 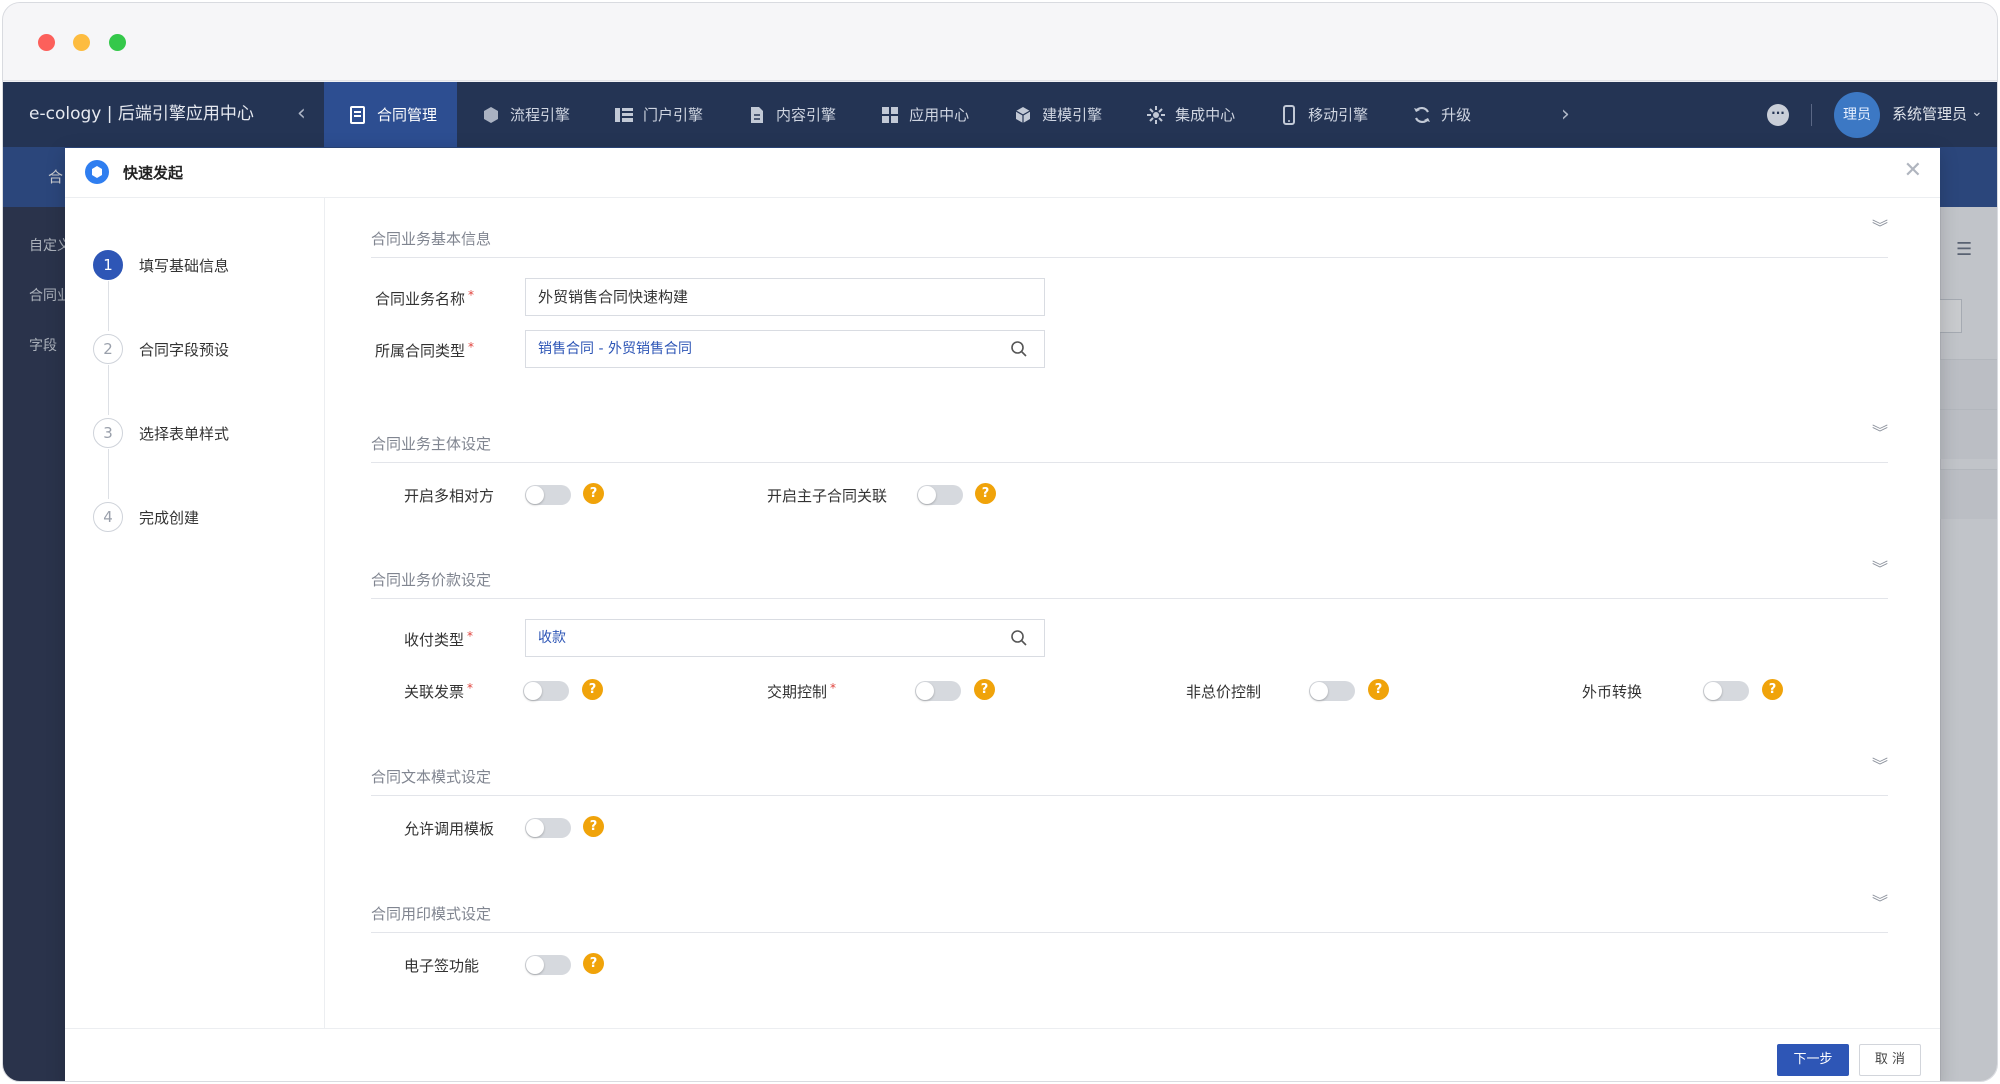 I want to click on nav-tab-content: 内容引擎, so click(x=789, y=114).